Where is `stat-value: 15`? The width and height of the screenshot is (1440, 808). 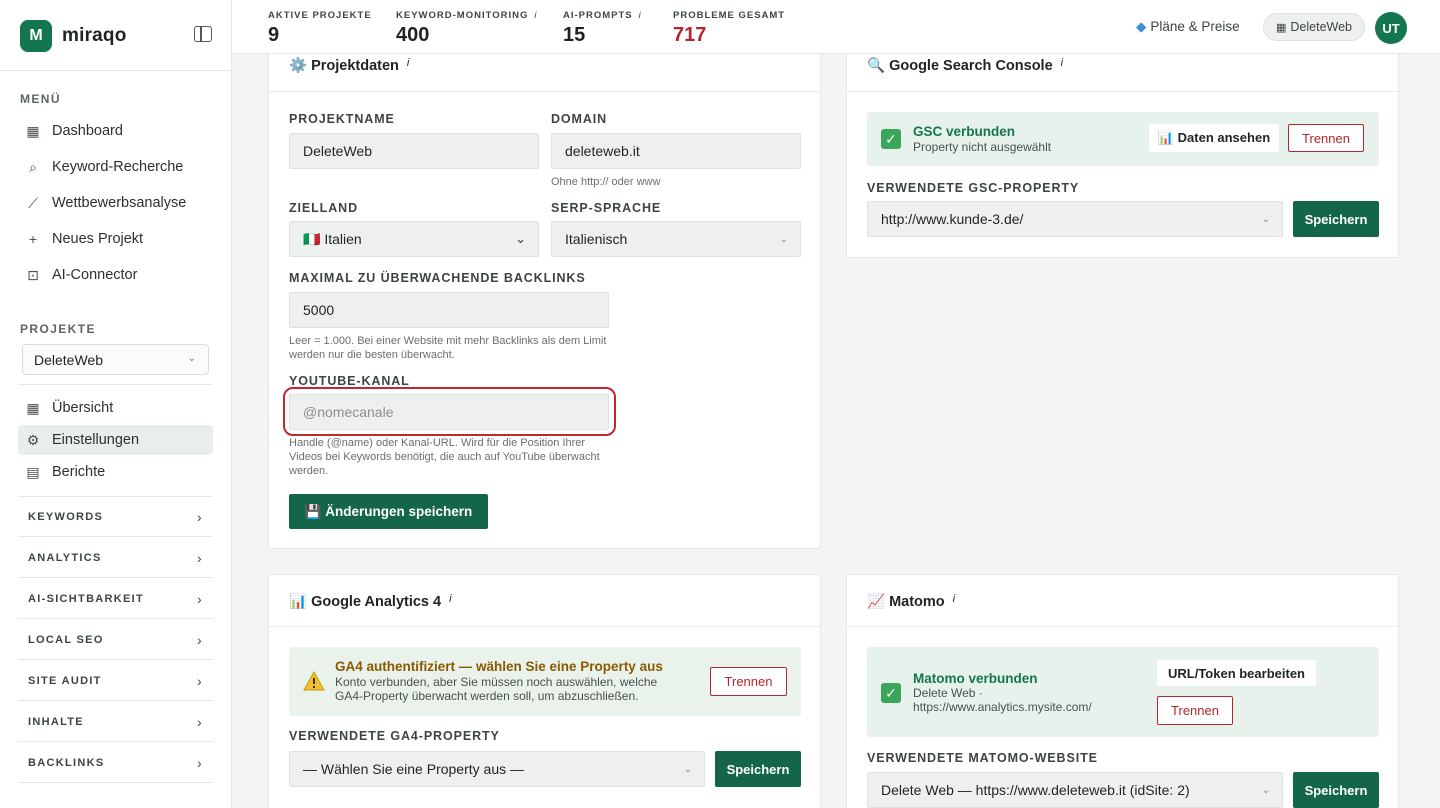
stat-value: 15 is located at coordinates (574, 35).